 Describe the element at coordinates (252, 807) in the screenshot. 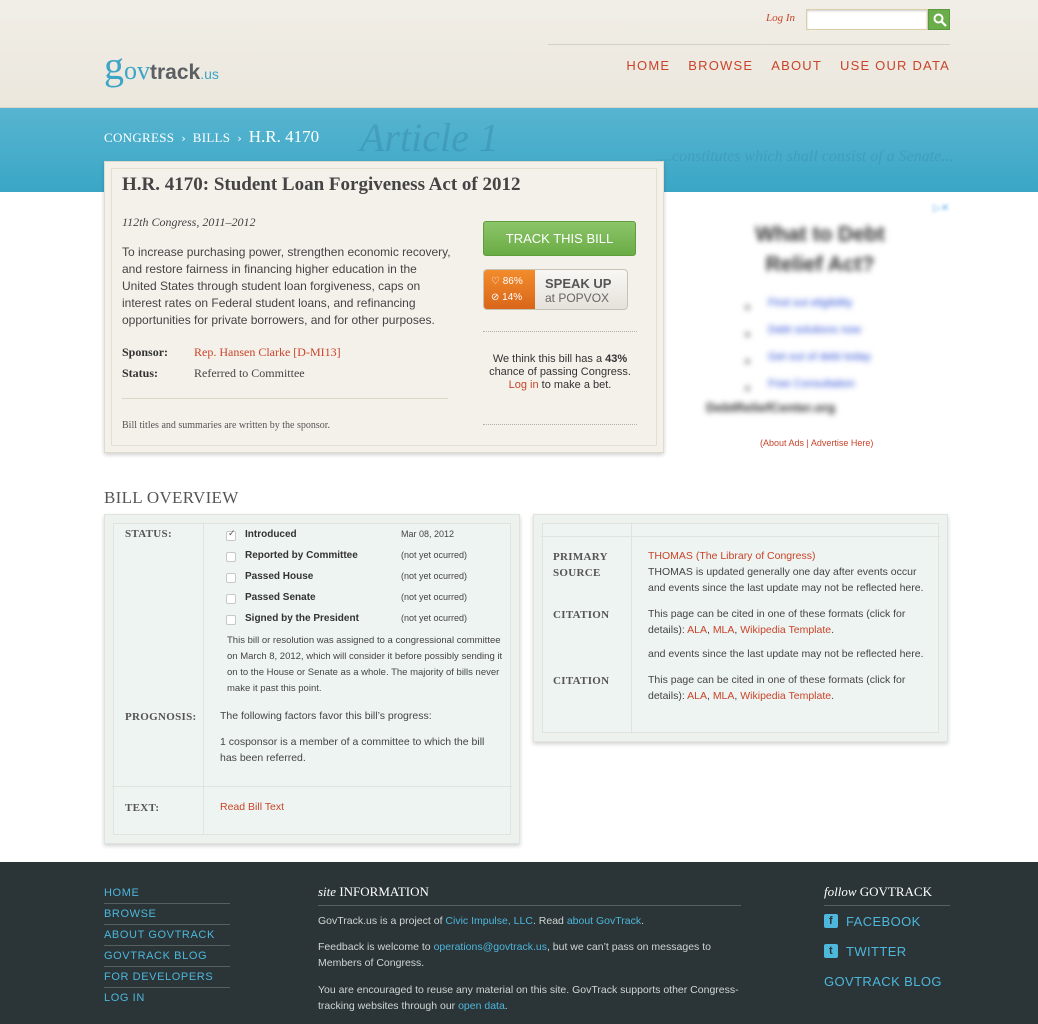

I see `read-bill-text-link: Read Bill Text` at that location.